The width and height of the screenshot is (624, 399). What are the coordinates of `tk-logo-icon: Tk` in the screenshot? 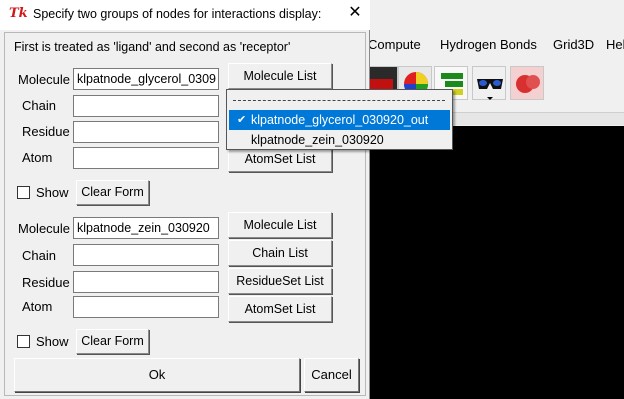 It's located at (18, 13).